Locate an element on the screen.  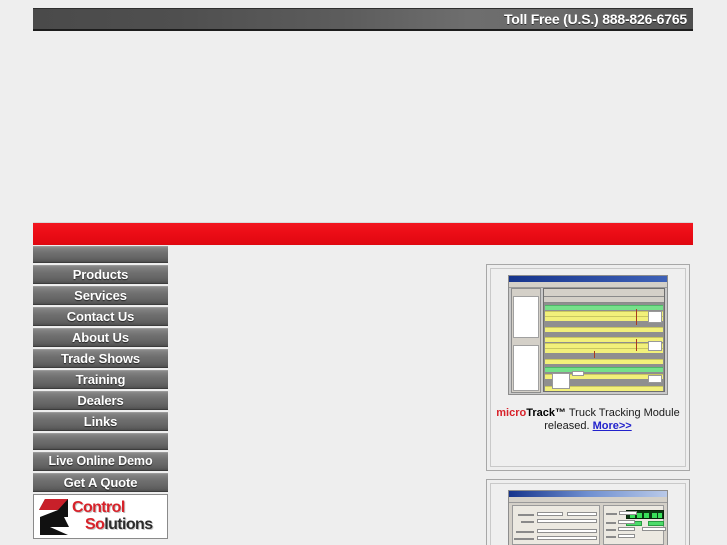
news-panel-secondary is located at coordinates (588, 512).